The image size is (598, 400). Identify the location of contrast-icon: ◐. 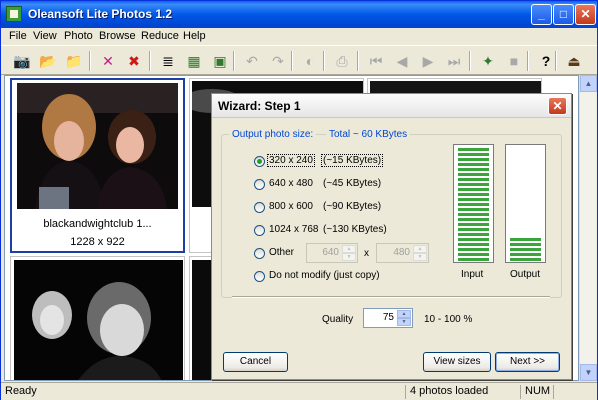
(310, 61).